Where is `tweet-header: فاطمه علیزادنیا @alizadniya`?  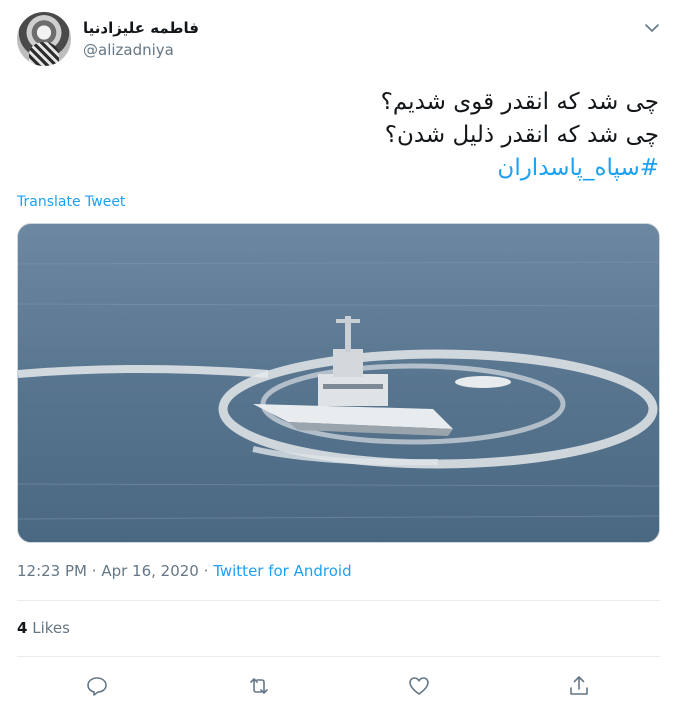 tweet-header: فاطمه علیزادنیا @alizadniya is located at coordinates (339, 41).